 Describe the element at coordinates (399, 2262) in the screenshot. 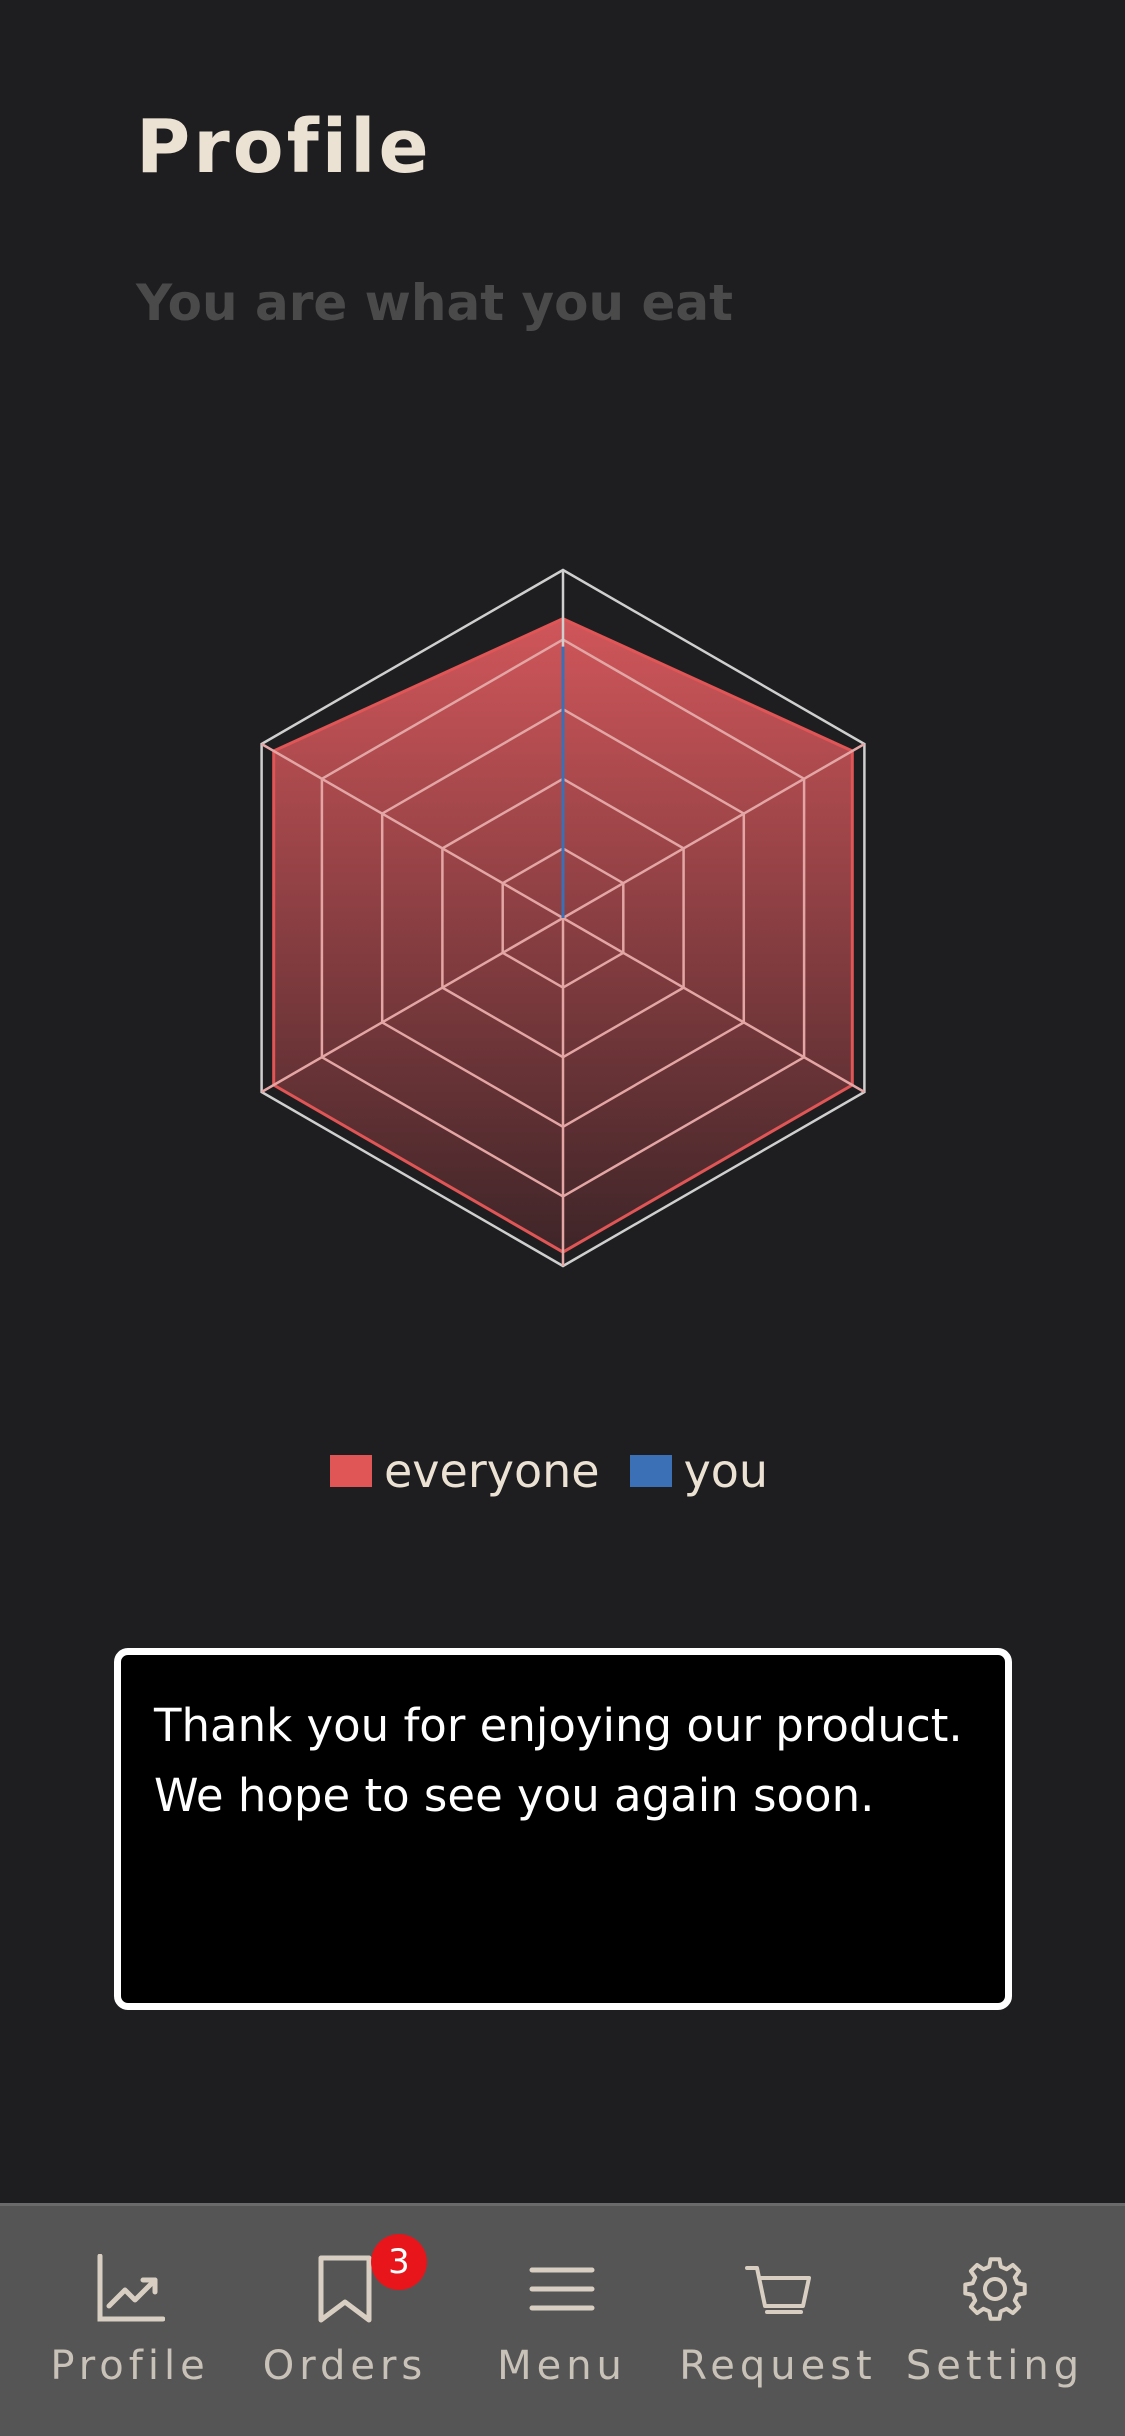

I see `orders-badge: 3` at that location.